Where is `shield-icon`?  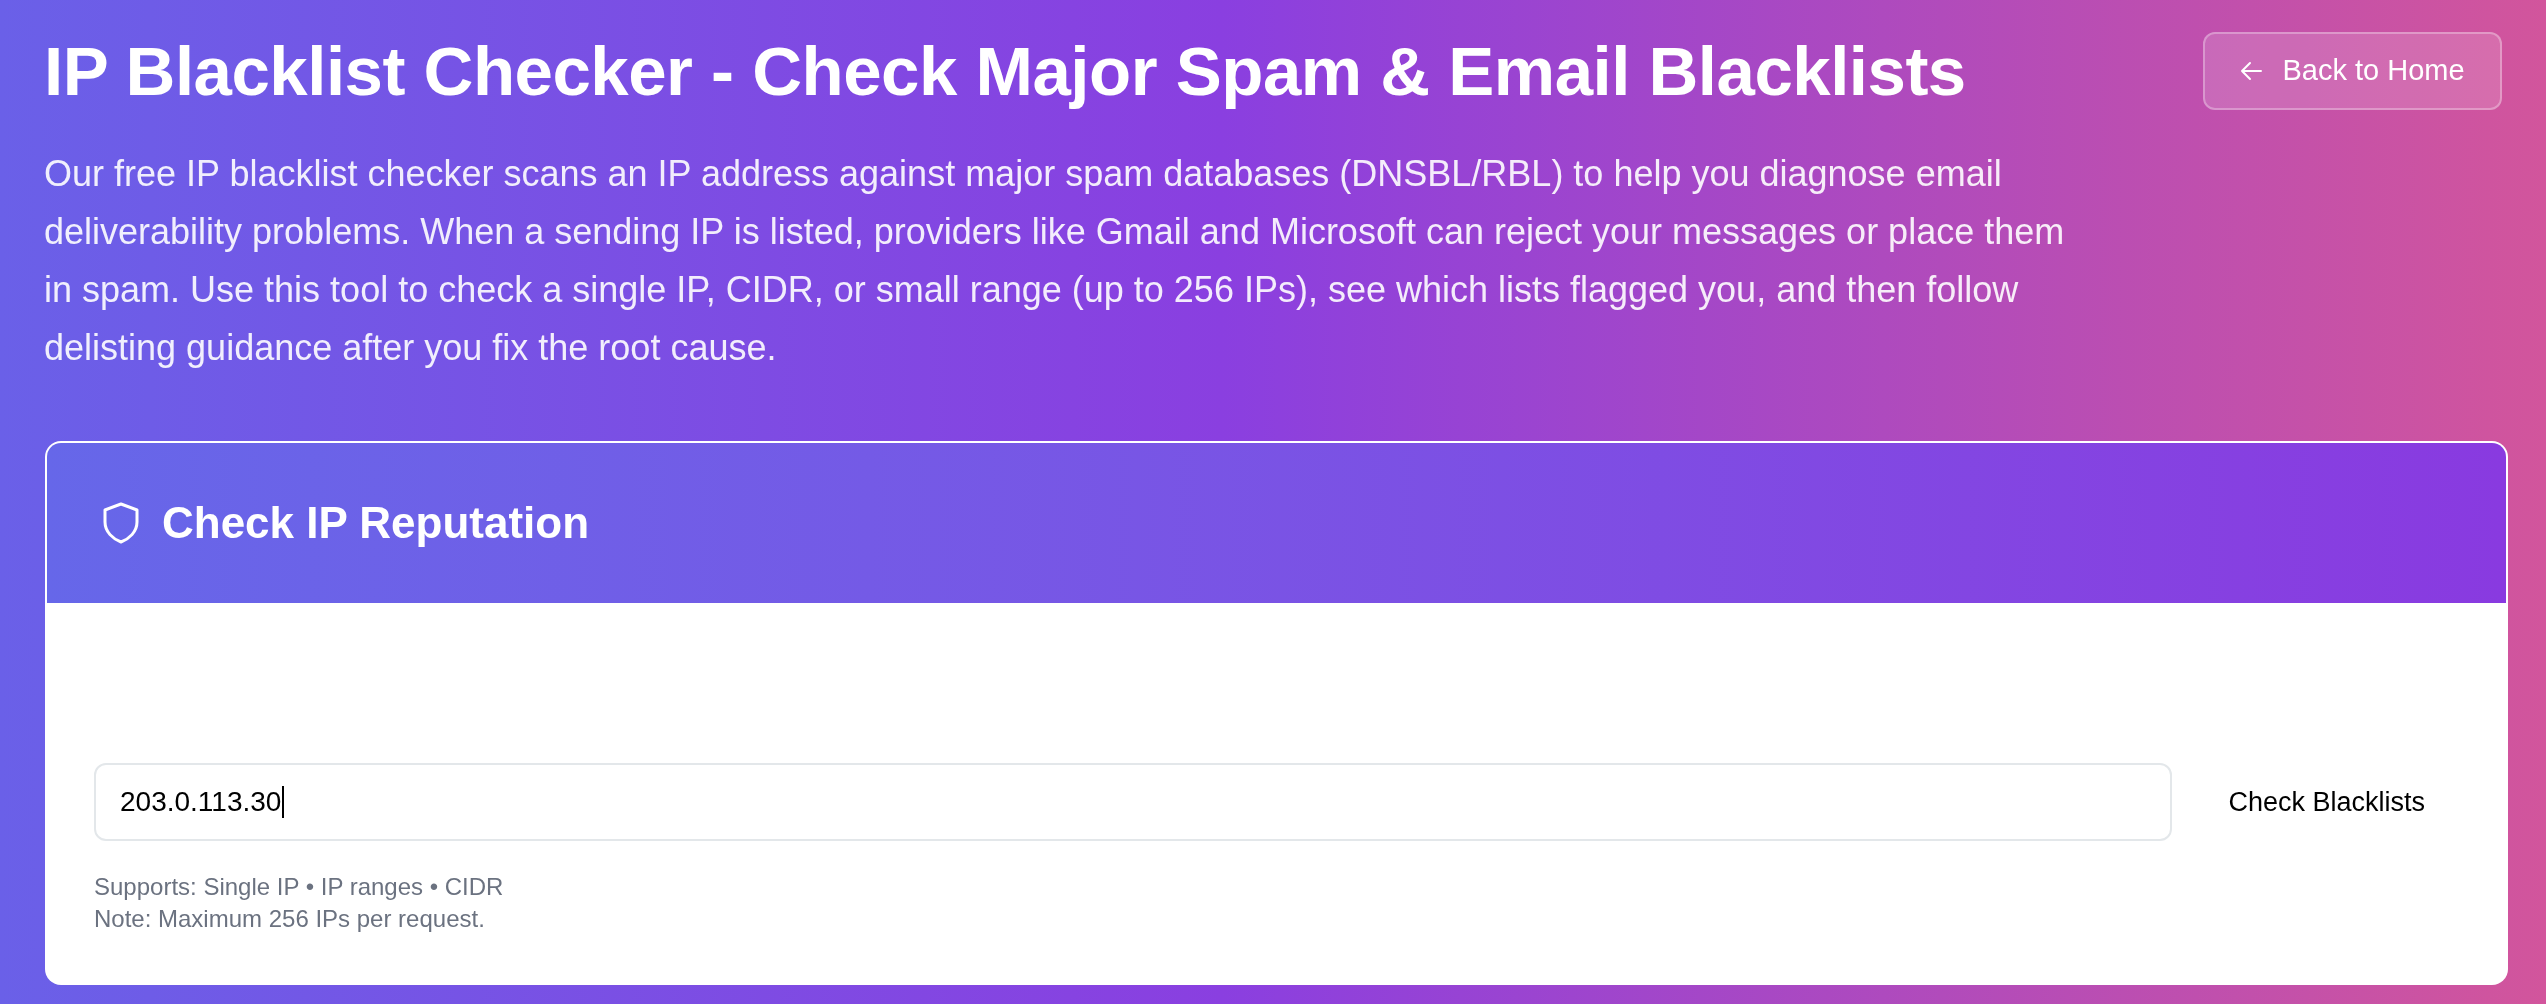
shield-icon is located at coordinates (121, 523).